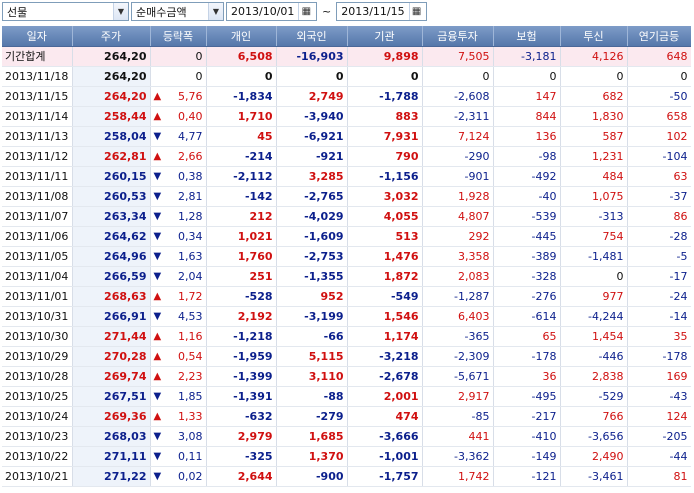 Image resolution: width=694 pixels, height=493 pixels. I want to click on change-value: 1,72, so click(190, 296).